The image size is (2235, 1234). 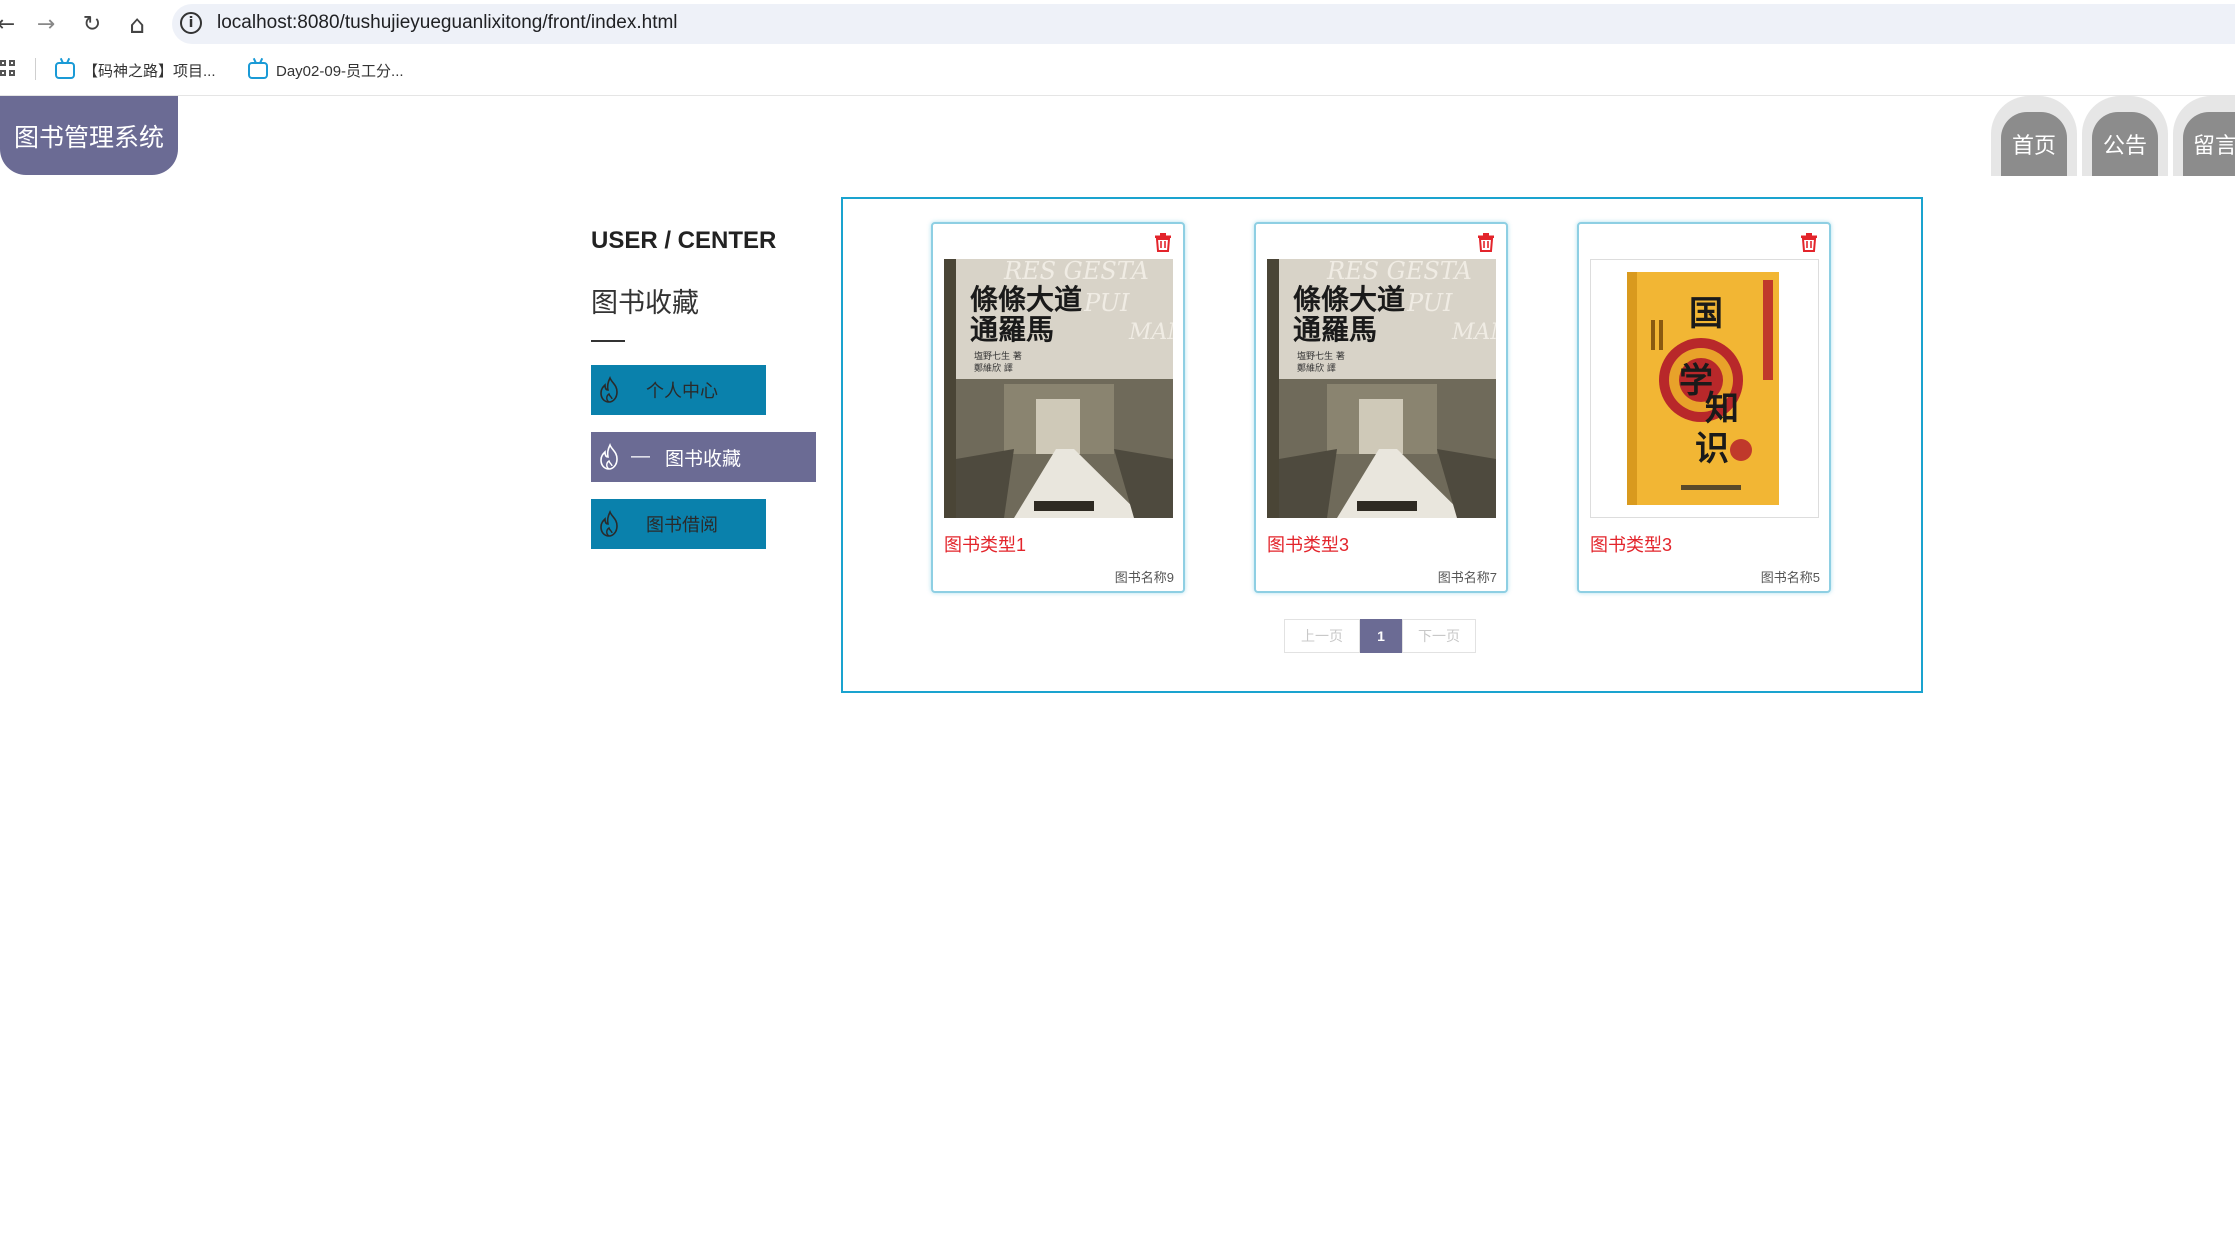 I want to click on sidebar-subtitle: 图书收藏, so click(x=645, y=303).